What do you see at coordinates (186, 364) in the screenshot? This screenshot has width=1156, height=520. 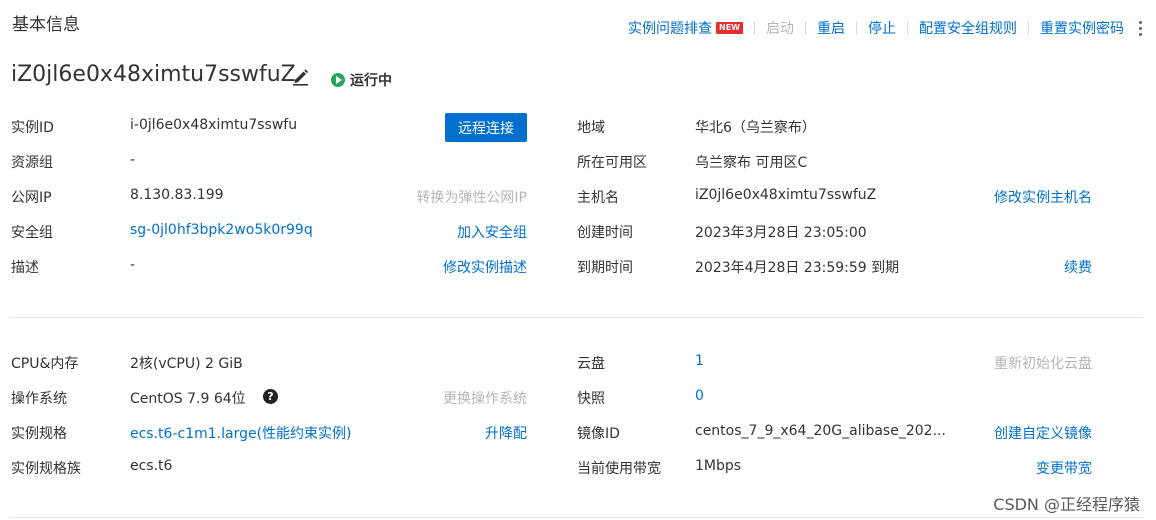 I see `cpu-memory-value: 2核(vCPU) 2 GiB` at bounding box center [186, 364].